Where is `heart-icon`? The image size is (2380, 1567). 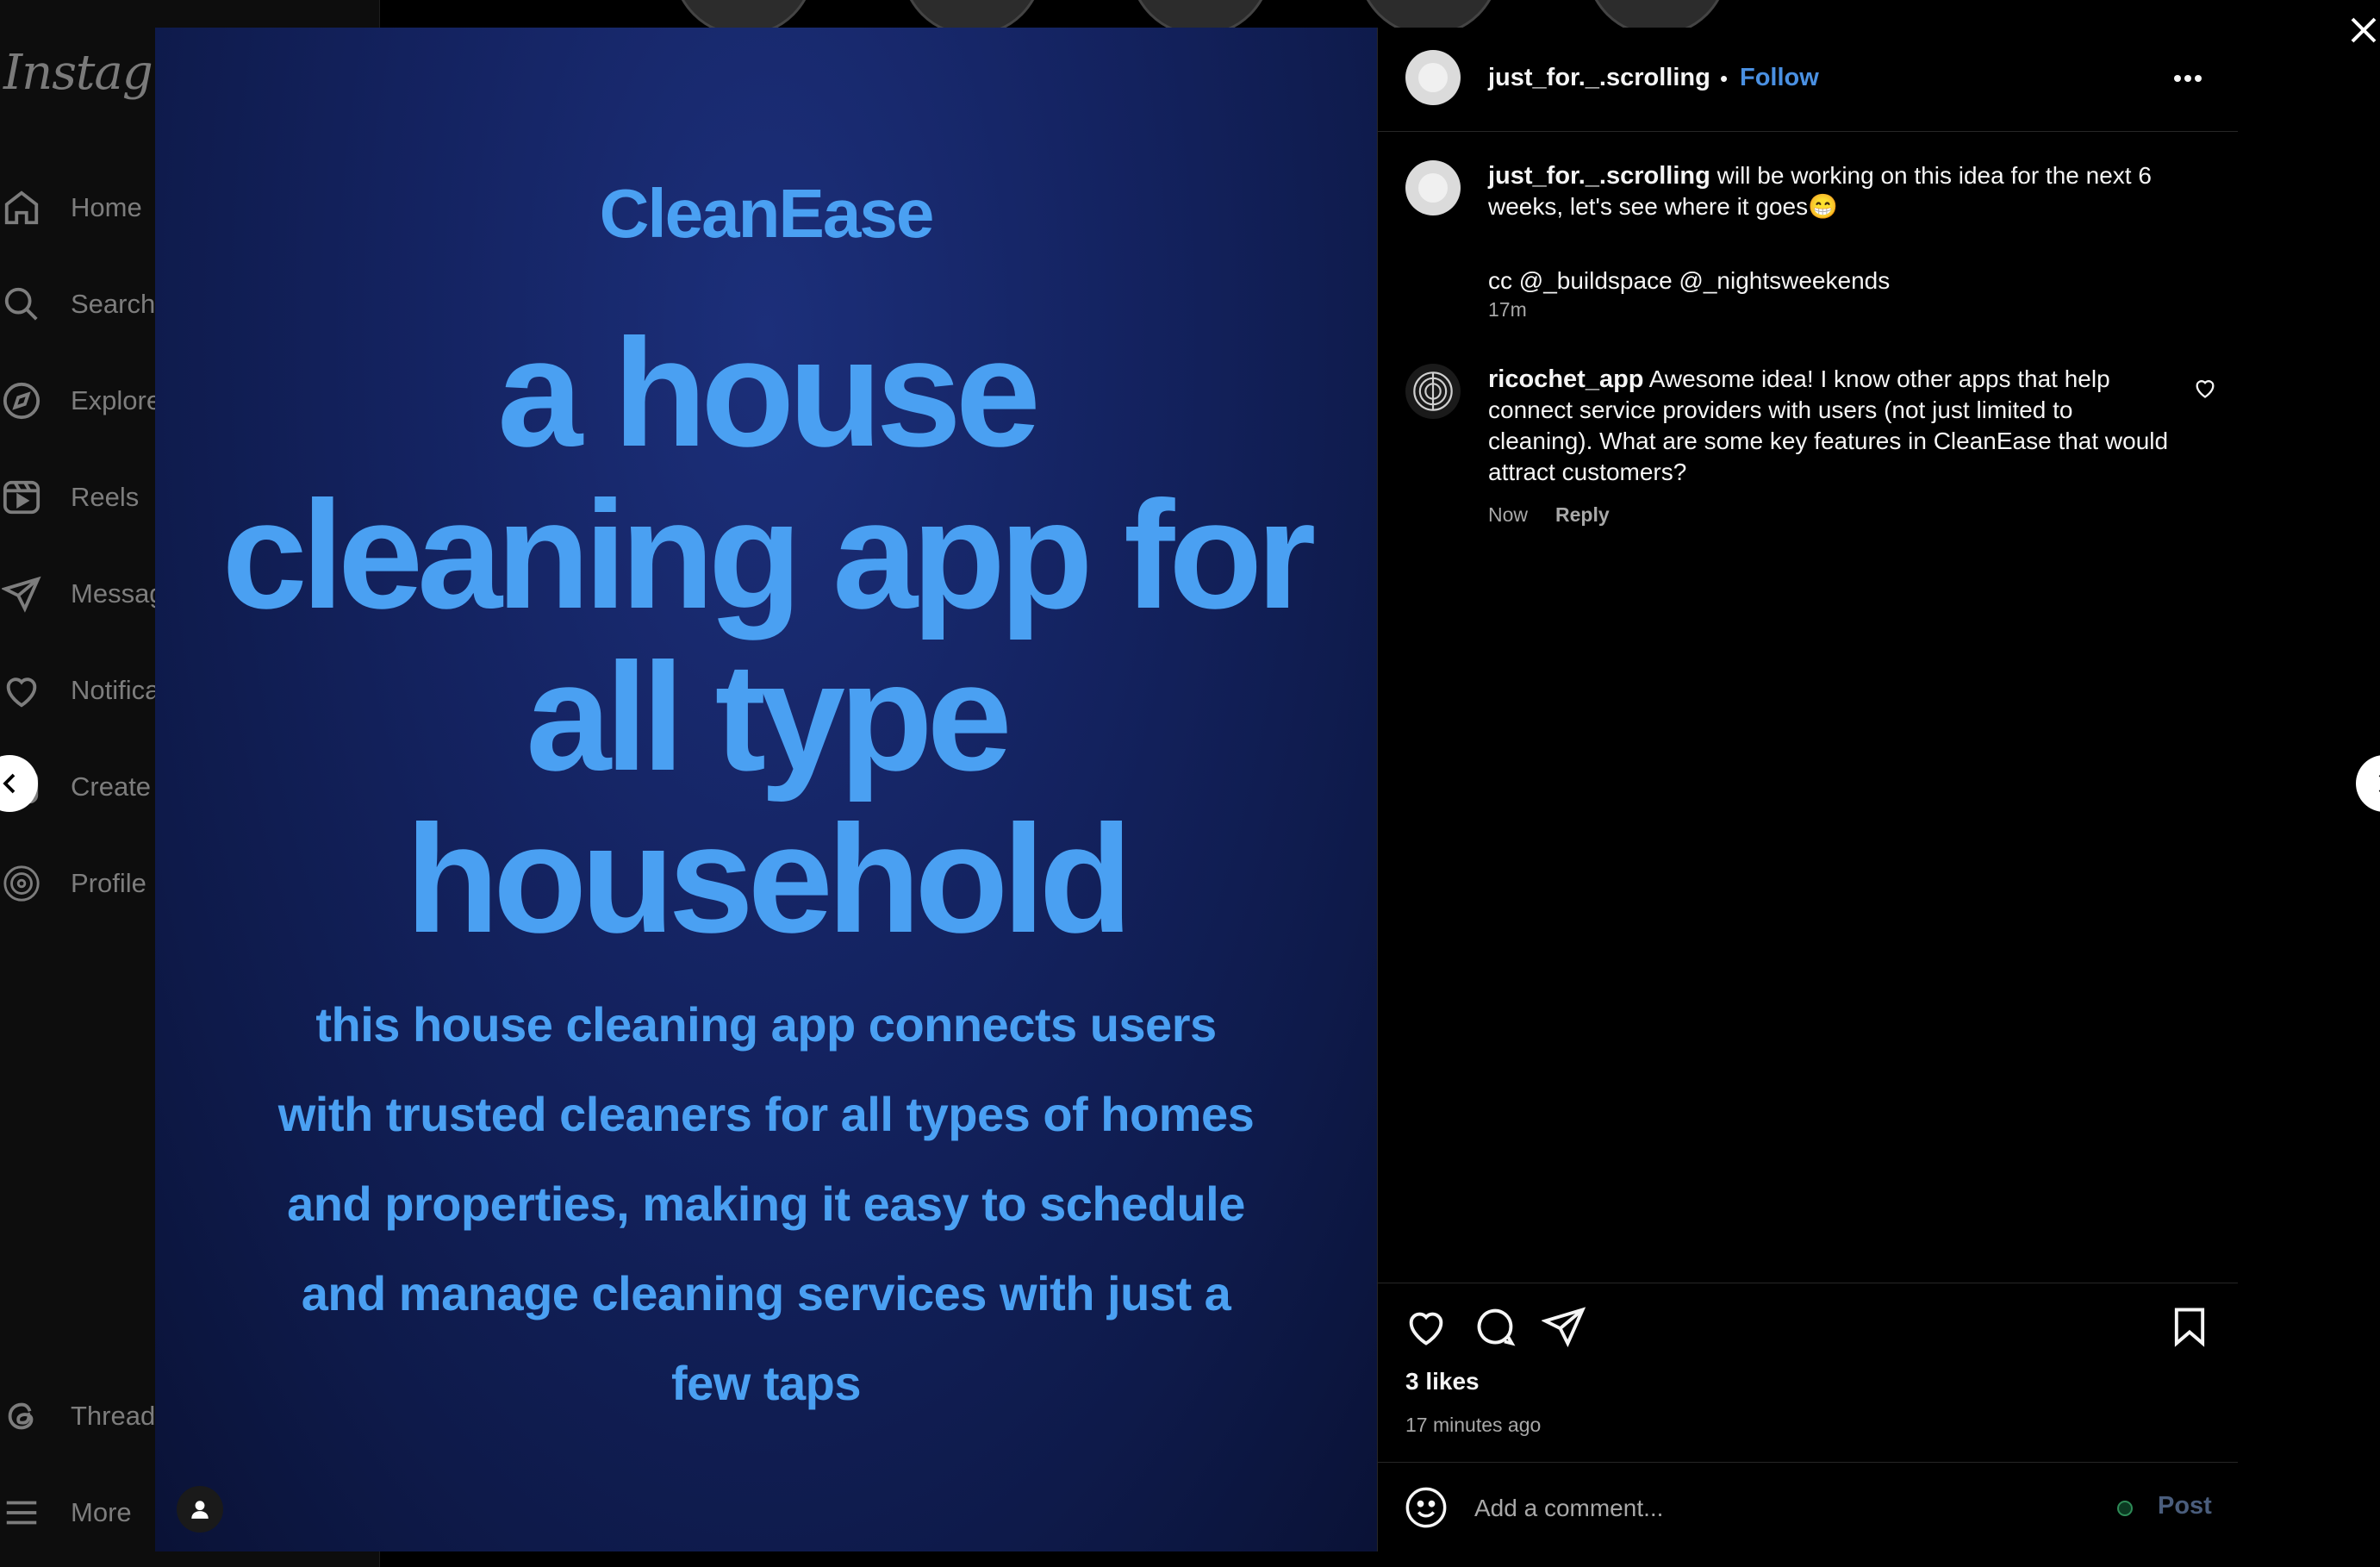
heart-icon is located at coordinates (21, 690).